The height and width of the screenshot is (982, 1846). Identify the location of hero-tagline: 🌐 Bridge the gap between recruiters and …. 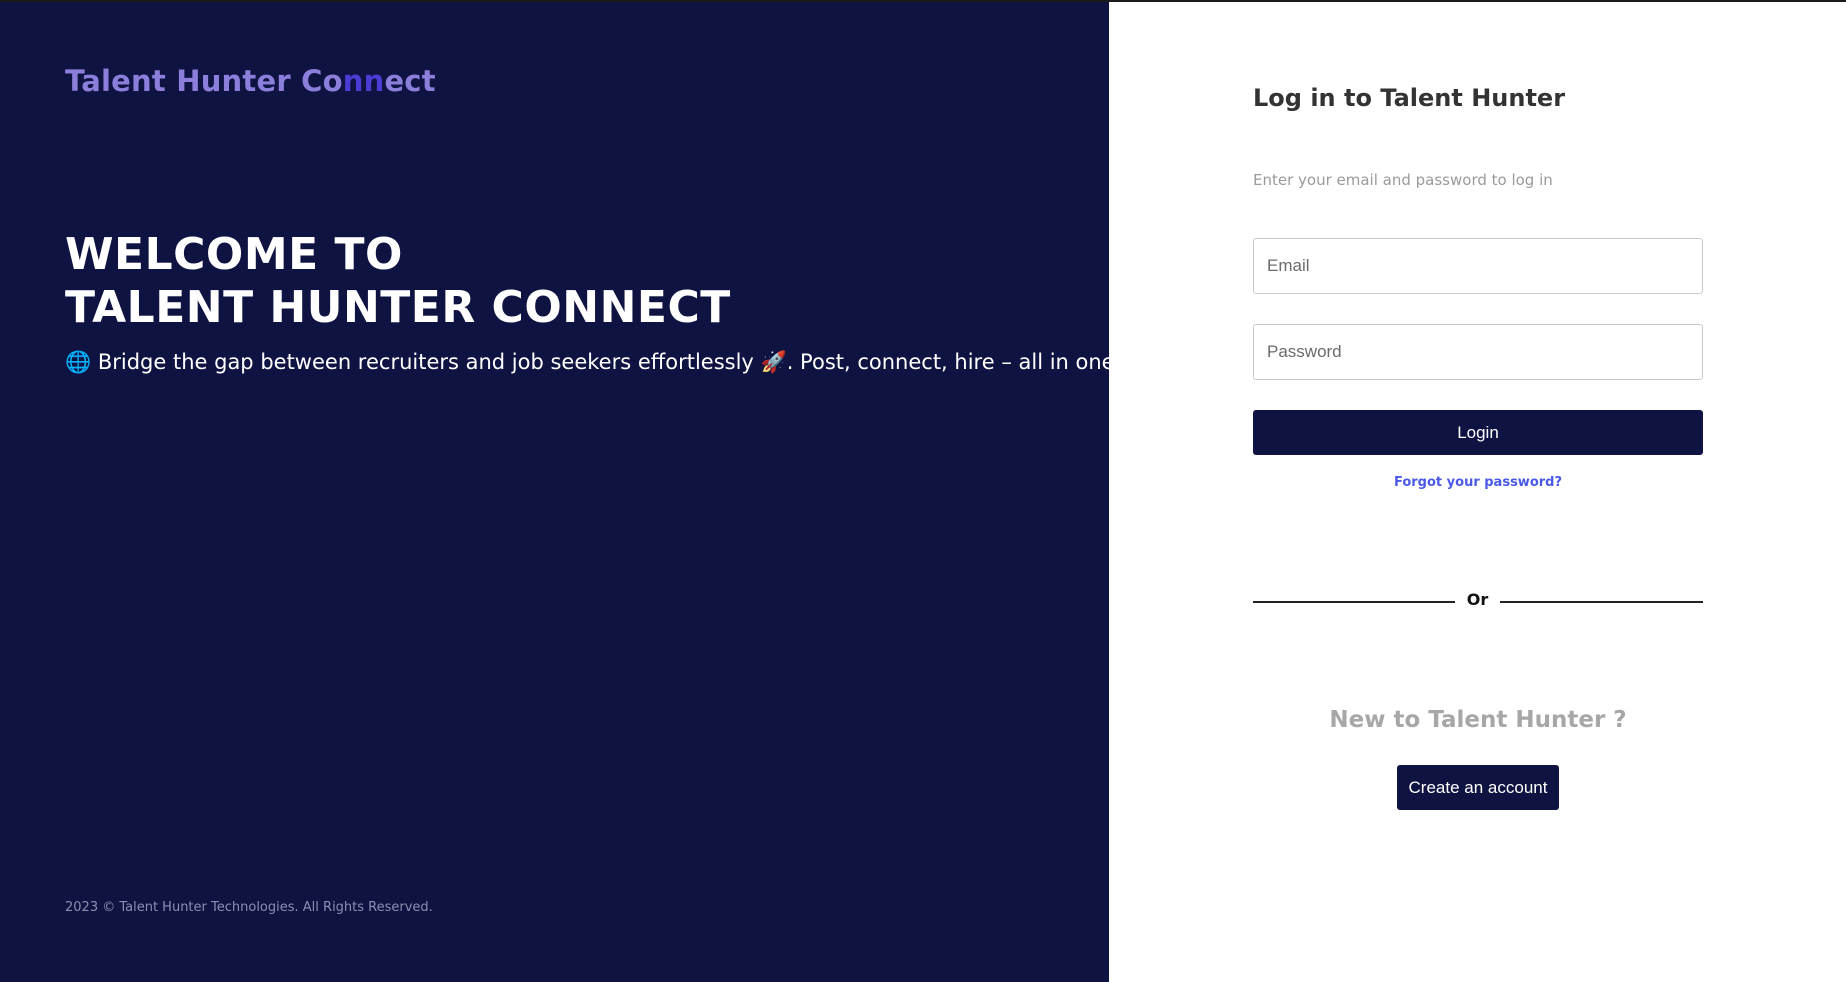
(621, 362).